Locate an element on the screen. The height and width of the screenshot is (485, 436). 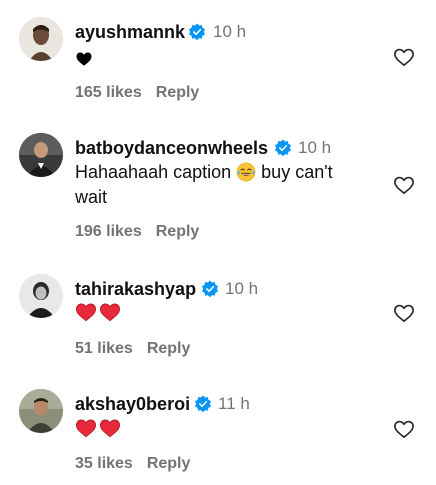
username: ayushmannk is located at coordinates (130, 32).